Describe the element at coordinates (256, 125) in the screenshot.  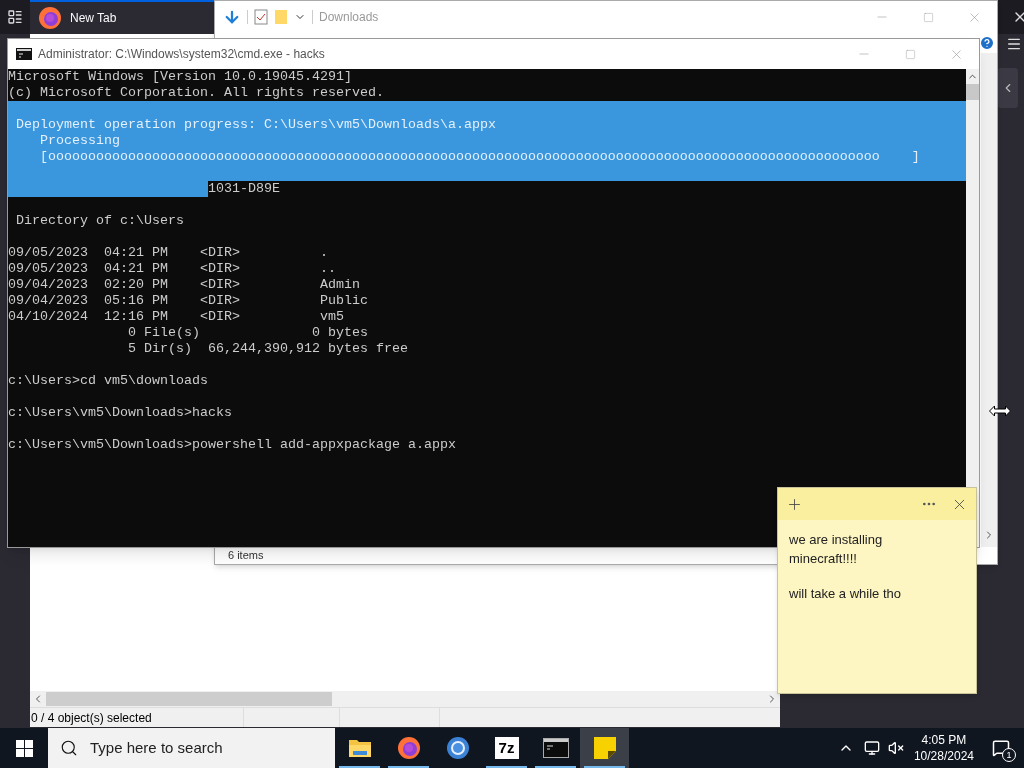
I see `progress-heading: Deployment operation progress: C:\Users\vm5\Downloads\a.appx` at that location.